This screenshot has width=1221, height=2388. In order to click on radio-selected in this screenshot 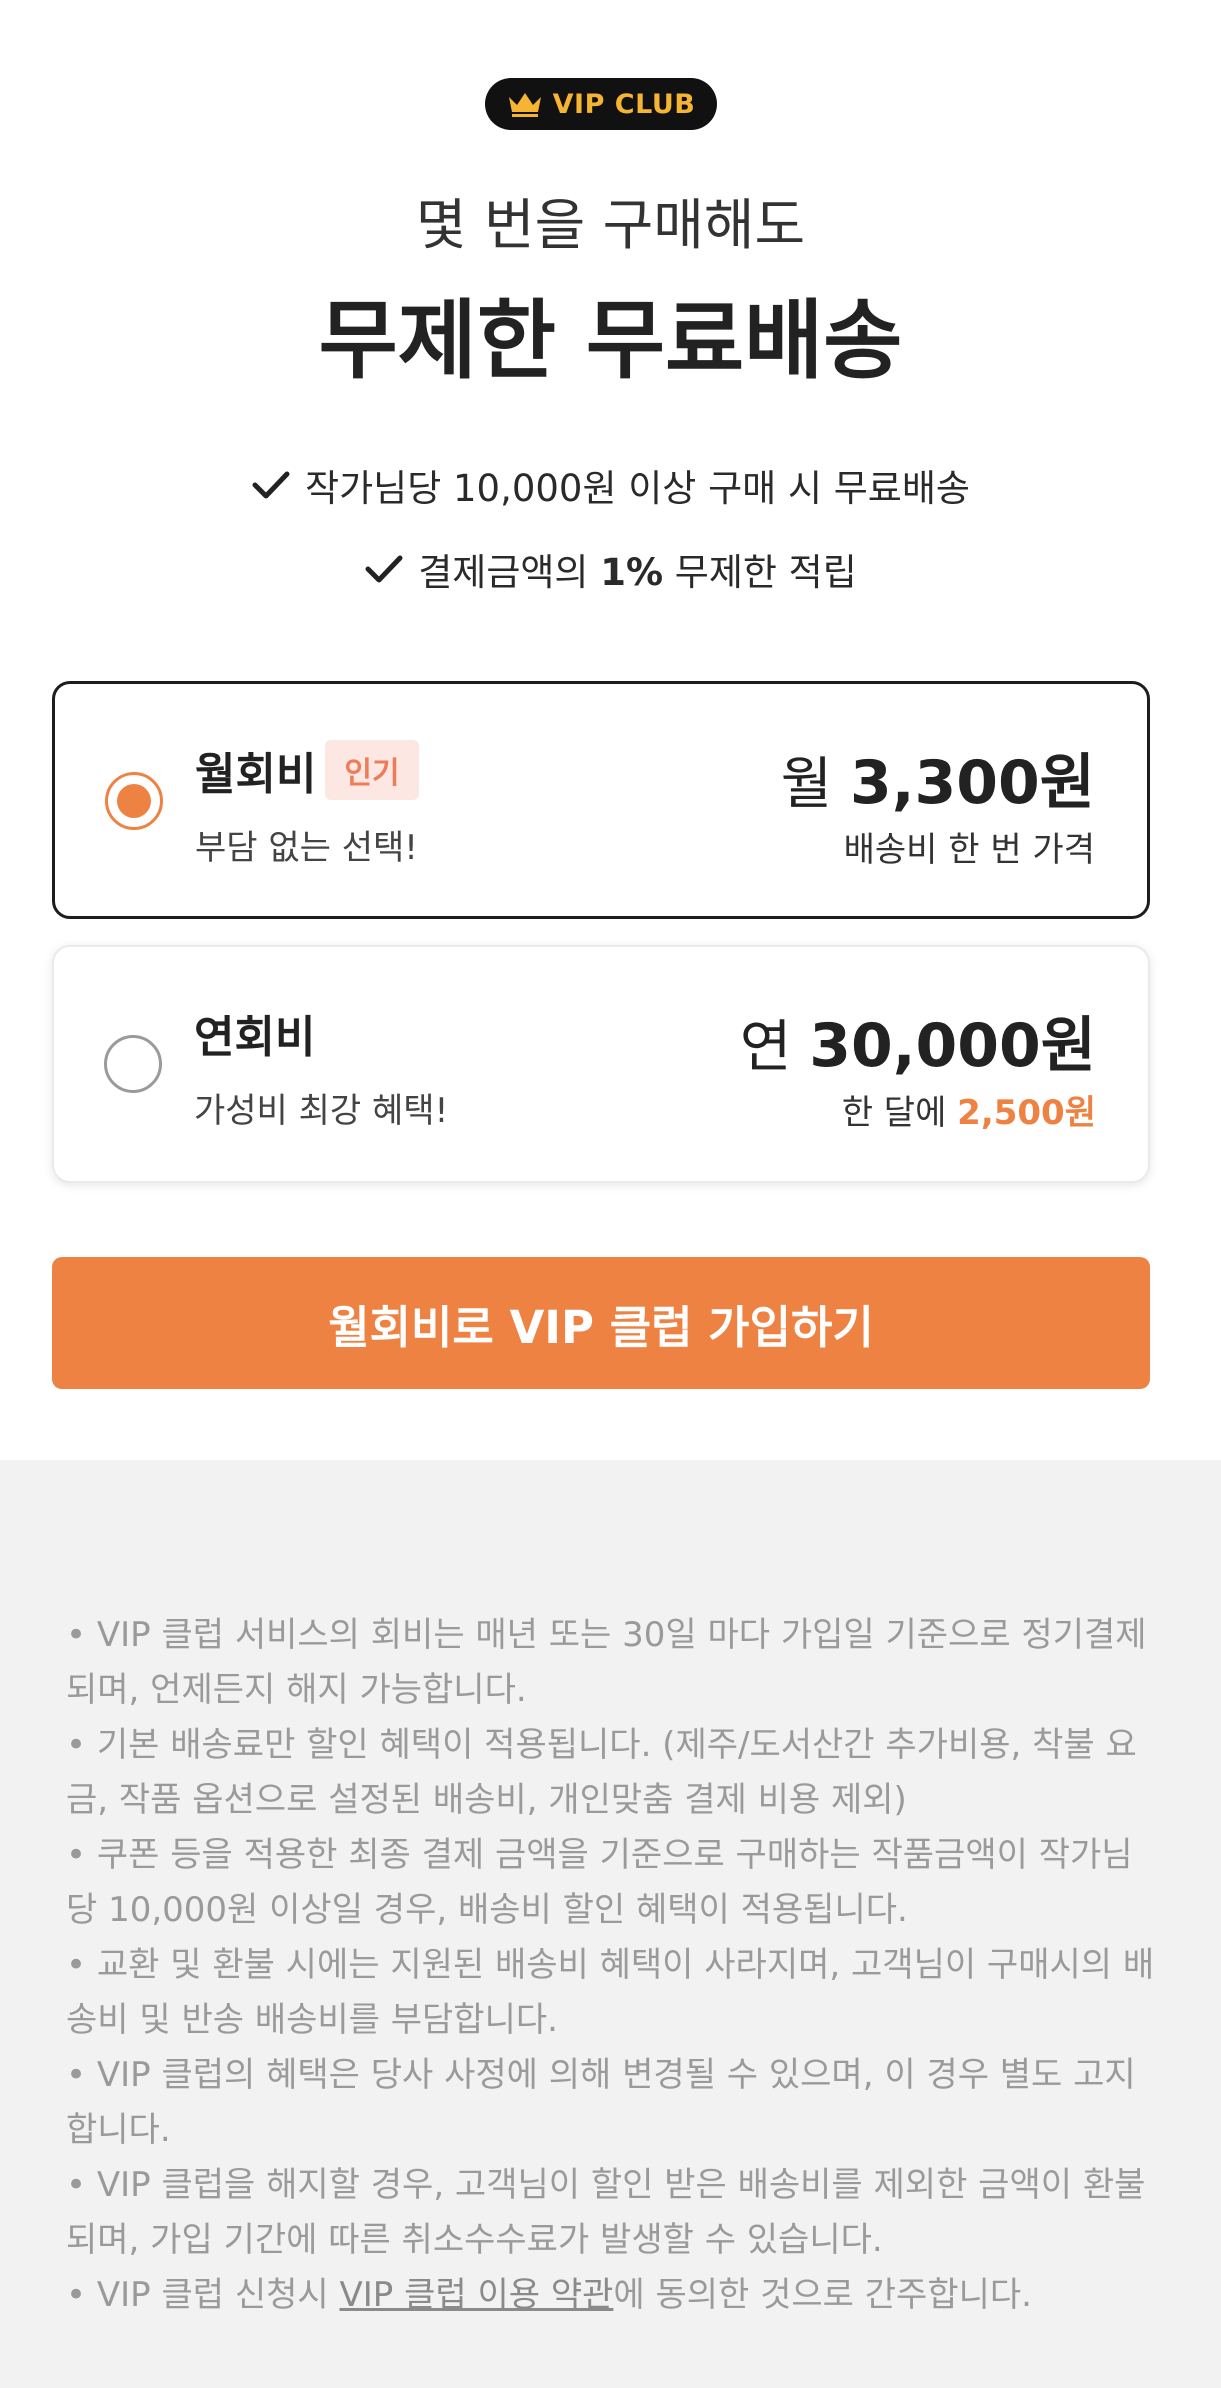, I will do `click(134, 801)`.